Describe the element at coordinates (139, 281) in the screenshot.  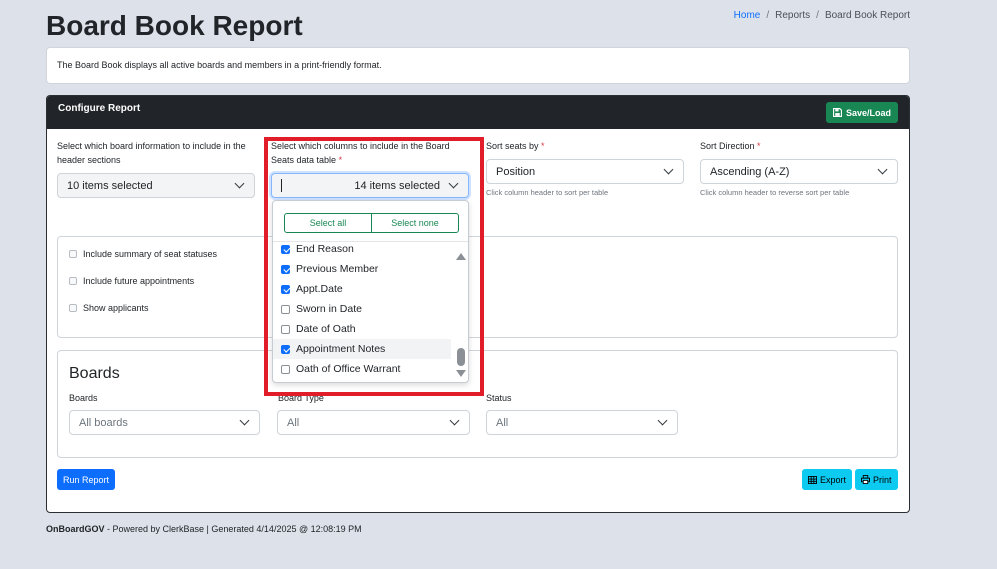
I see `option-label: Include future appointments` at that location.